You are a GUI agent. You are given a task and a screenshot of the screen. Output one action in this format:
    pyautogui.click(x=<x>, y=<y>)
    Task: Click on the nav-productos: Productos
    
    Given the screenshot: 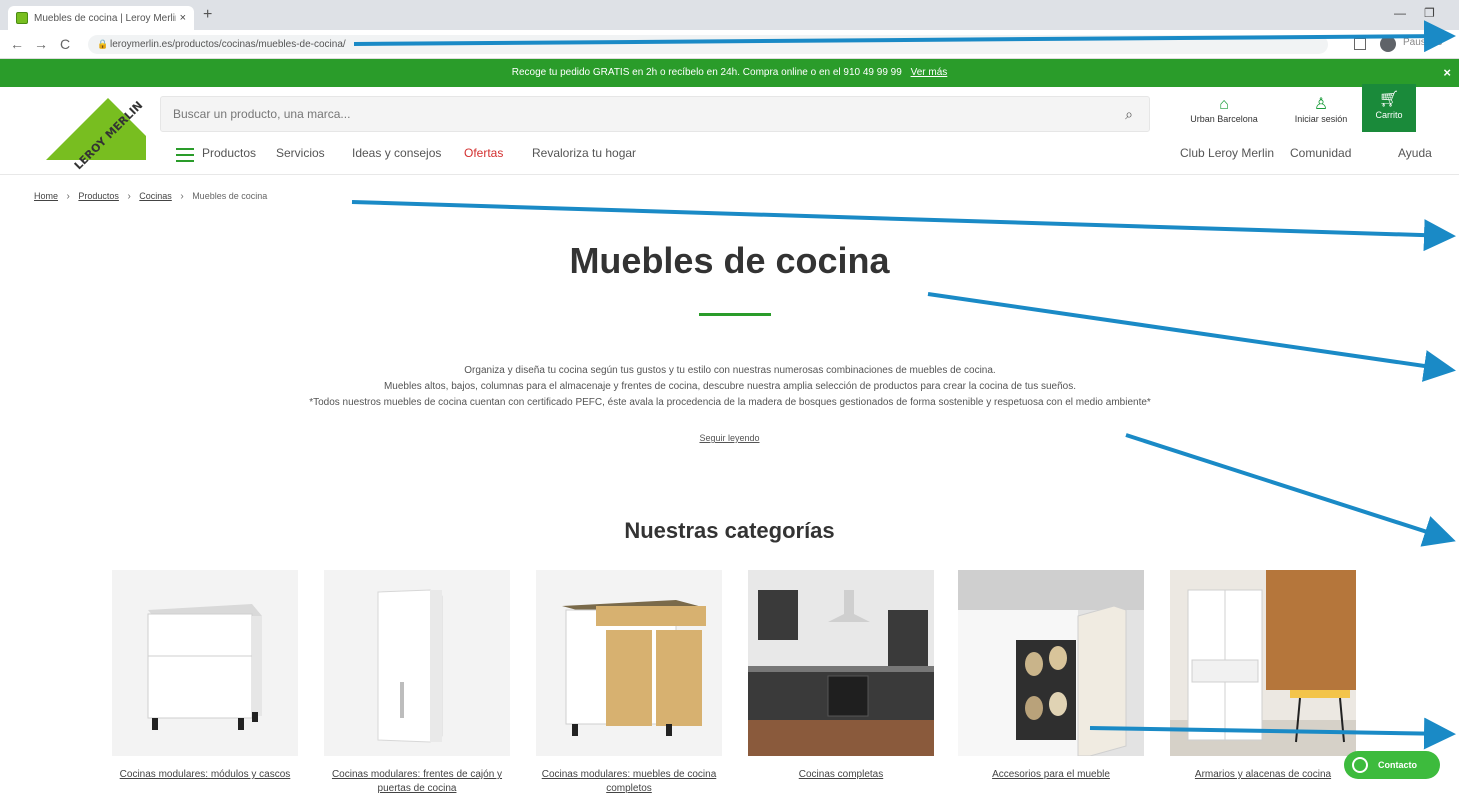 What is the action you would take?
    pyautogui.click(x=229, y=153)
    